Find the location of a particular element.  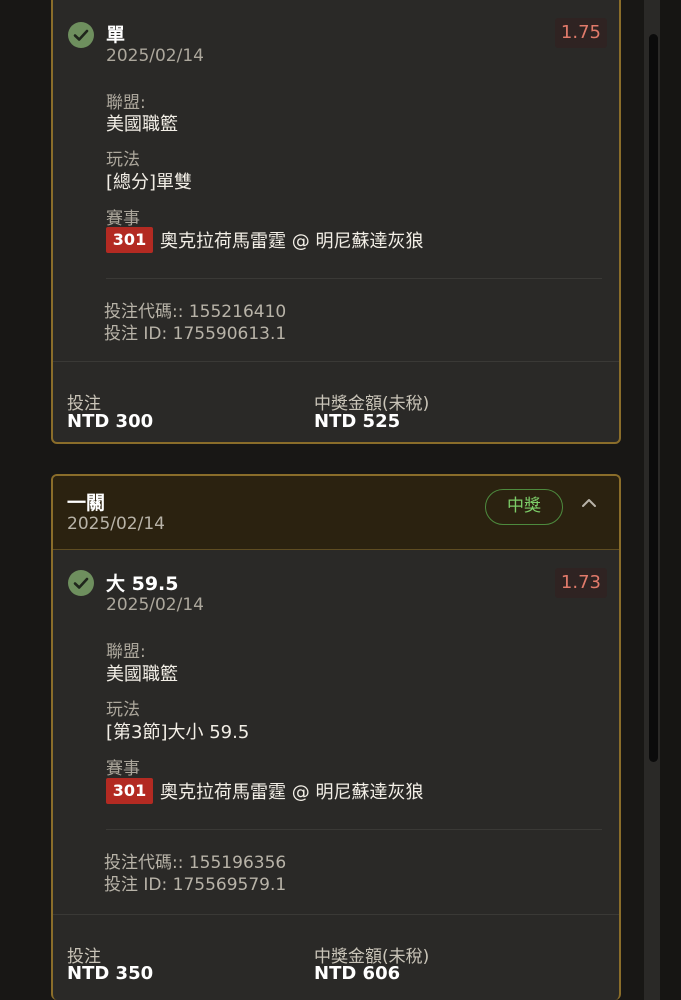

status-badge: 中獎 is located at coordinates (524, 507).